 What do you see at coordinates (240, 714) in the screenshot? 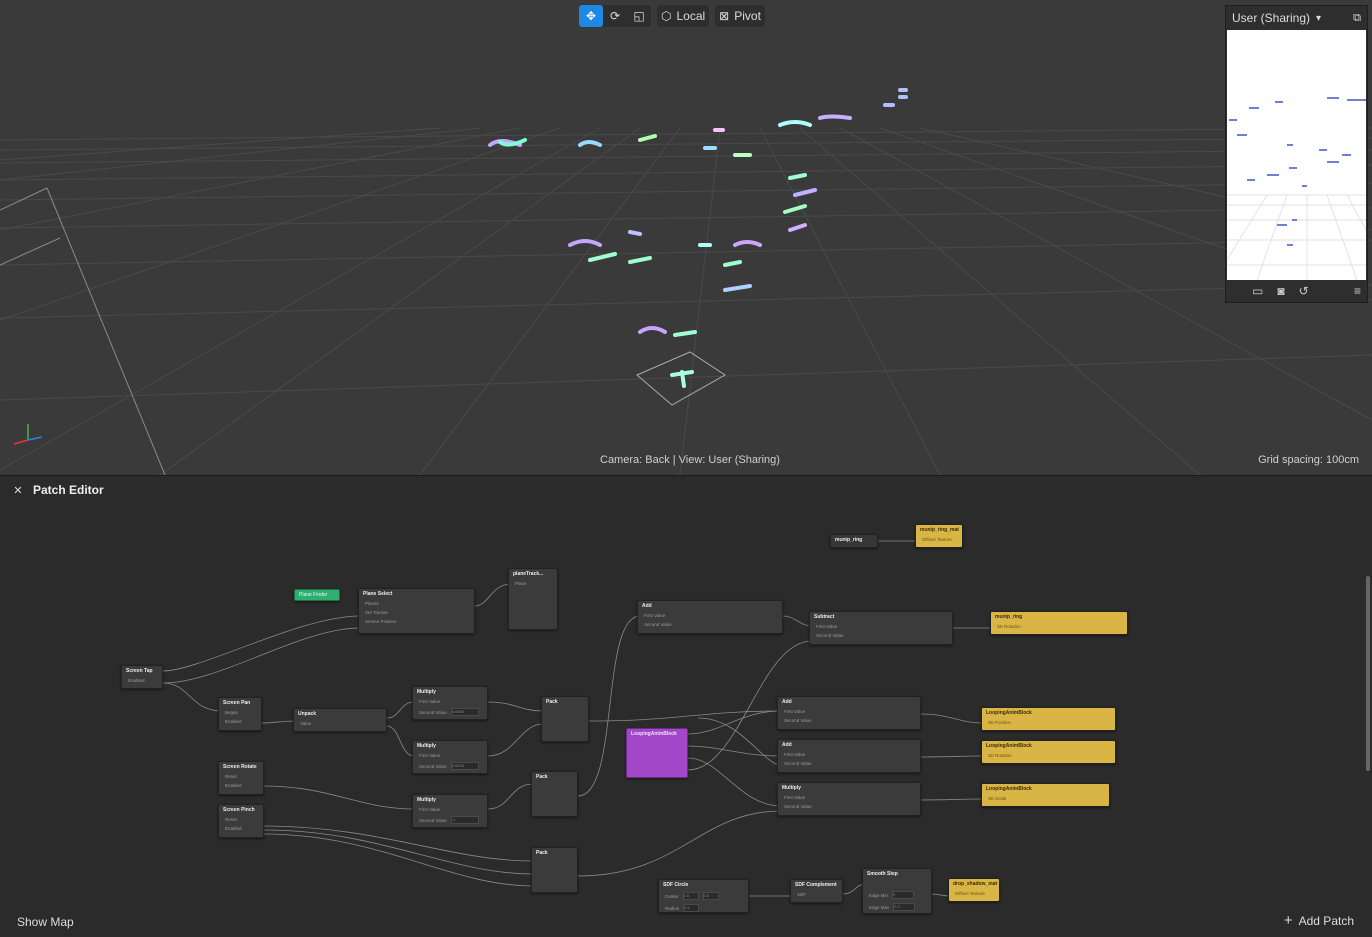
I see `patch-screen-pan: Screen Pan Began Enabled` at bounding box center [240, 714].